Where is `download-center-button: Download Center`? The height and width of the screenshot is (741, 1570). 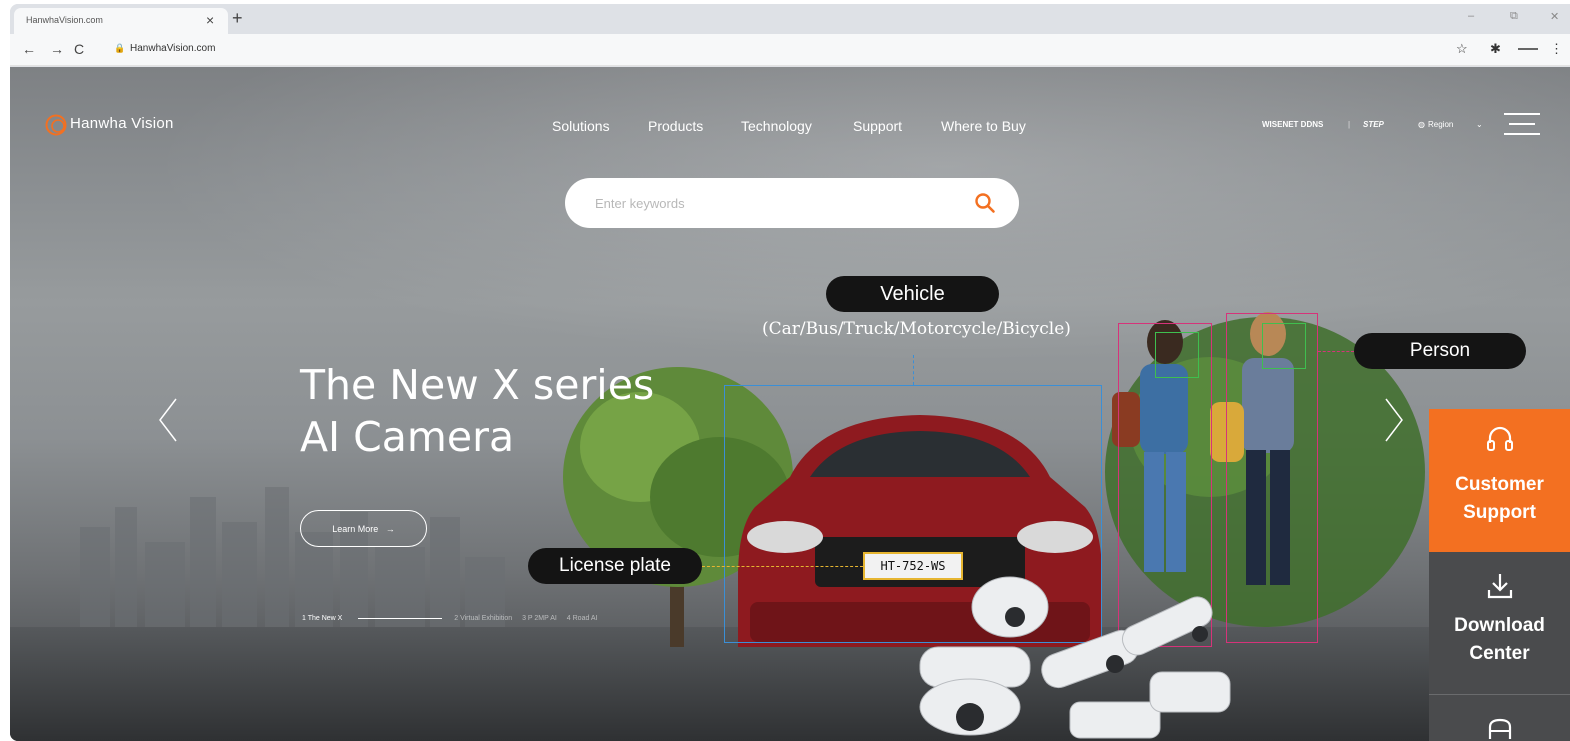
download-center-button: Download Center is located at coordinates (1499, 623).